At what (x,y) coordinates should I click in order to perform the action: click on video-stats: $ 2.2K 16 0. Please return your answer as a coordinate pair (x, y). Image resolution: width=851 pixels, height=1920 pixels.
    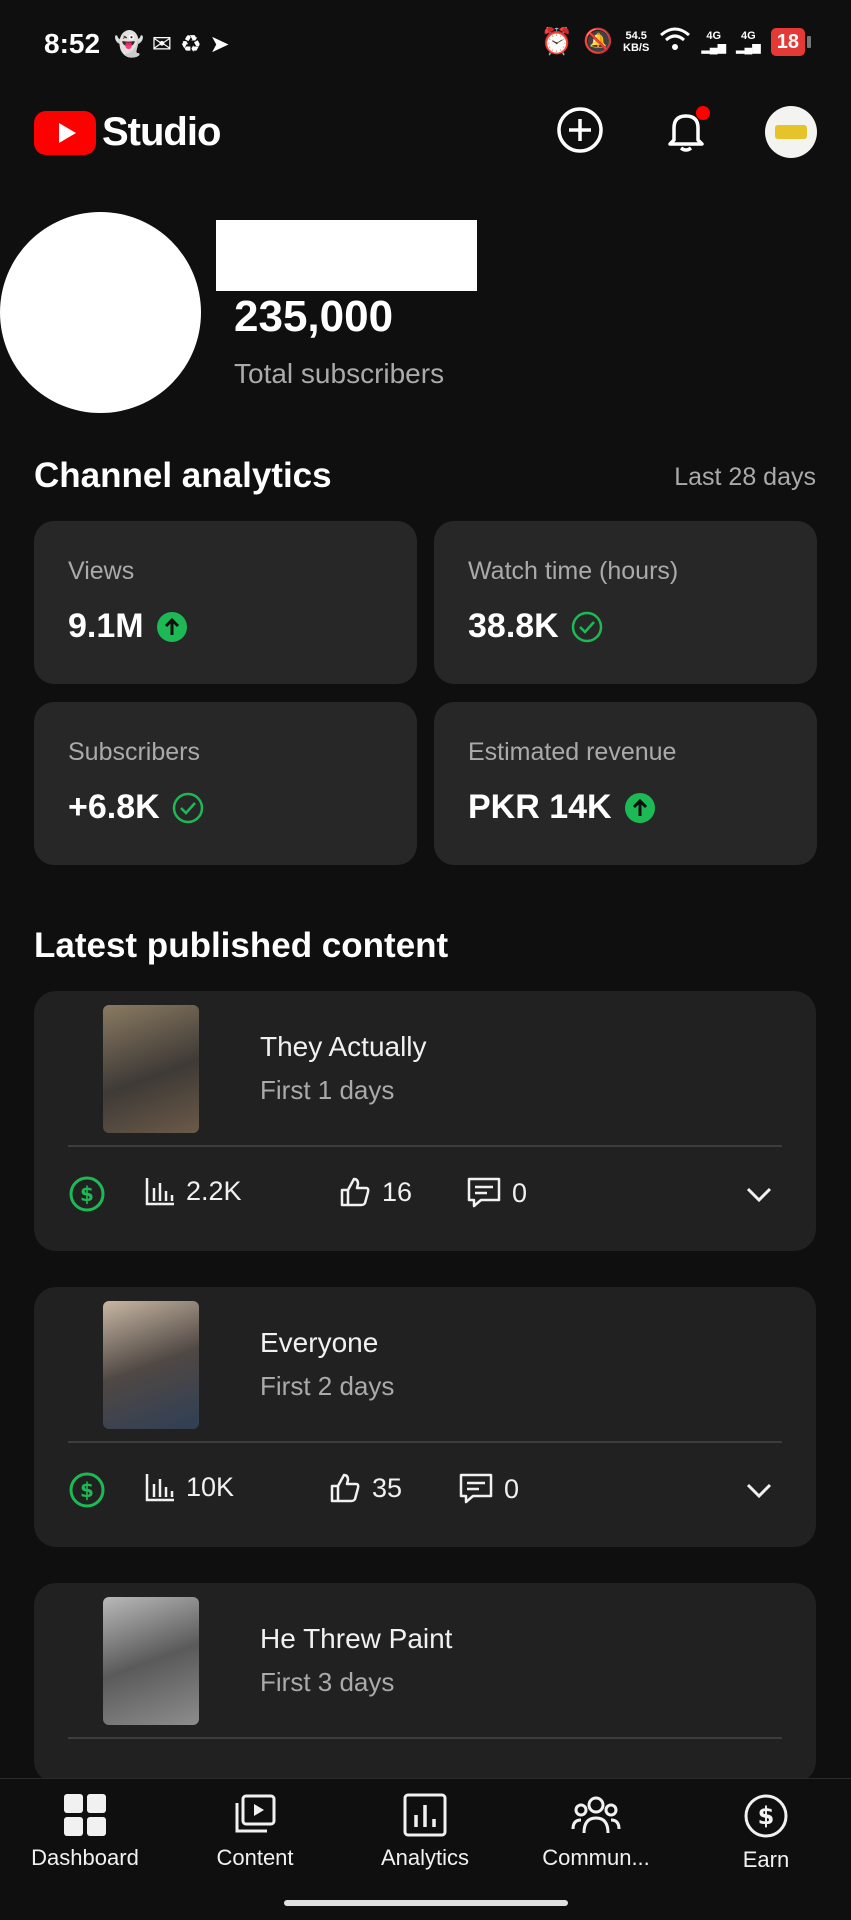
    Looking at the image, I should click on (428, 1195).